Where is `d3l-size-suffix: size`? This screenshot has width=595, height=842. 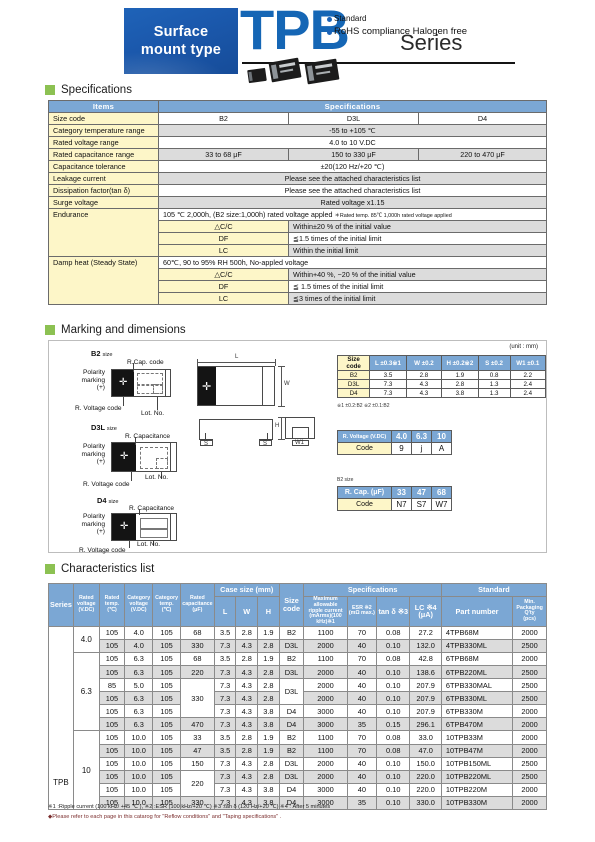
d3l-size-suffix: size is located at coordinates (111, 429).